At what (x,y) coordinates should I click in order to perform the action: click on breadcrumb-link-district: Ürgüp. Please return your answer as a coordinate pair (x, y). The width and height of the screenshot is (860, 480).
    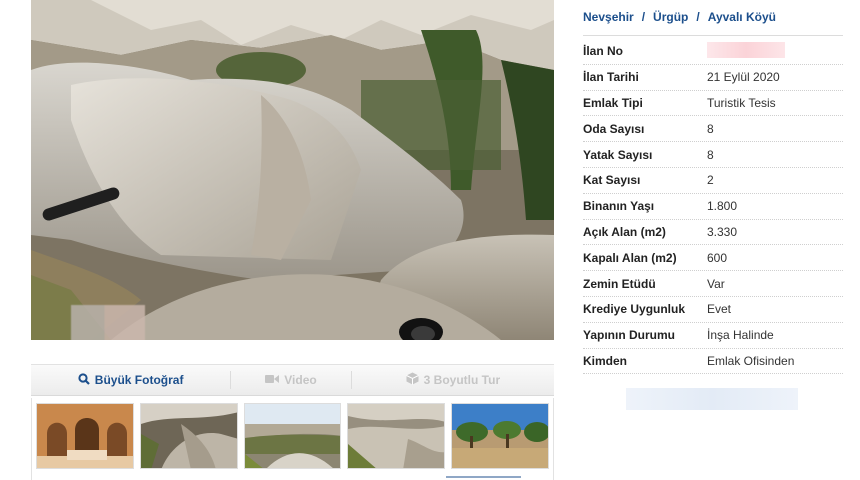
    Looking at the image, I should click on (670, 17).